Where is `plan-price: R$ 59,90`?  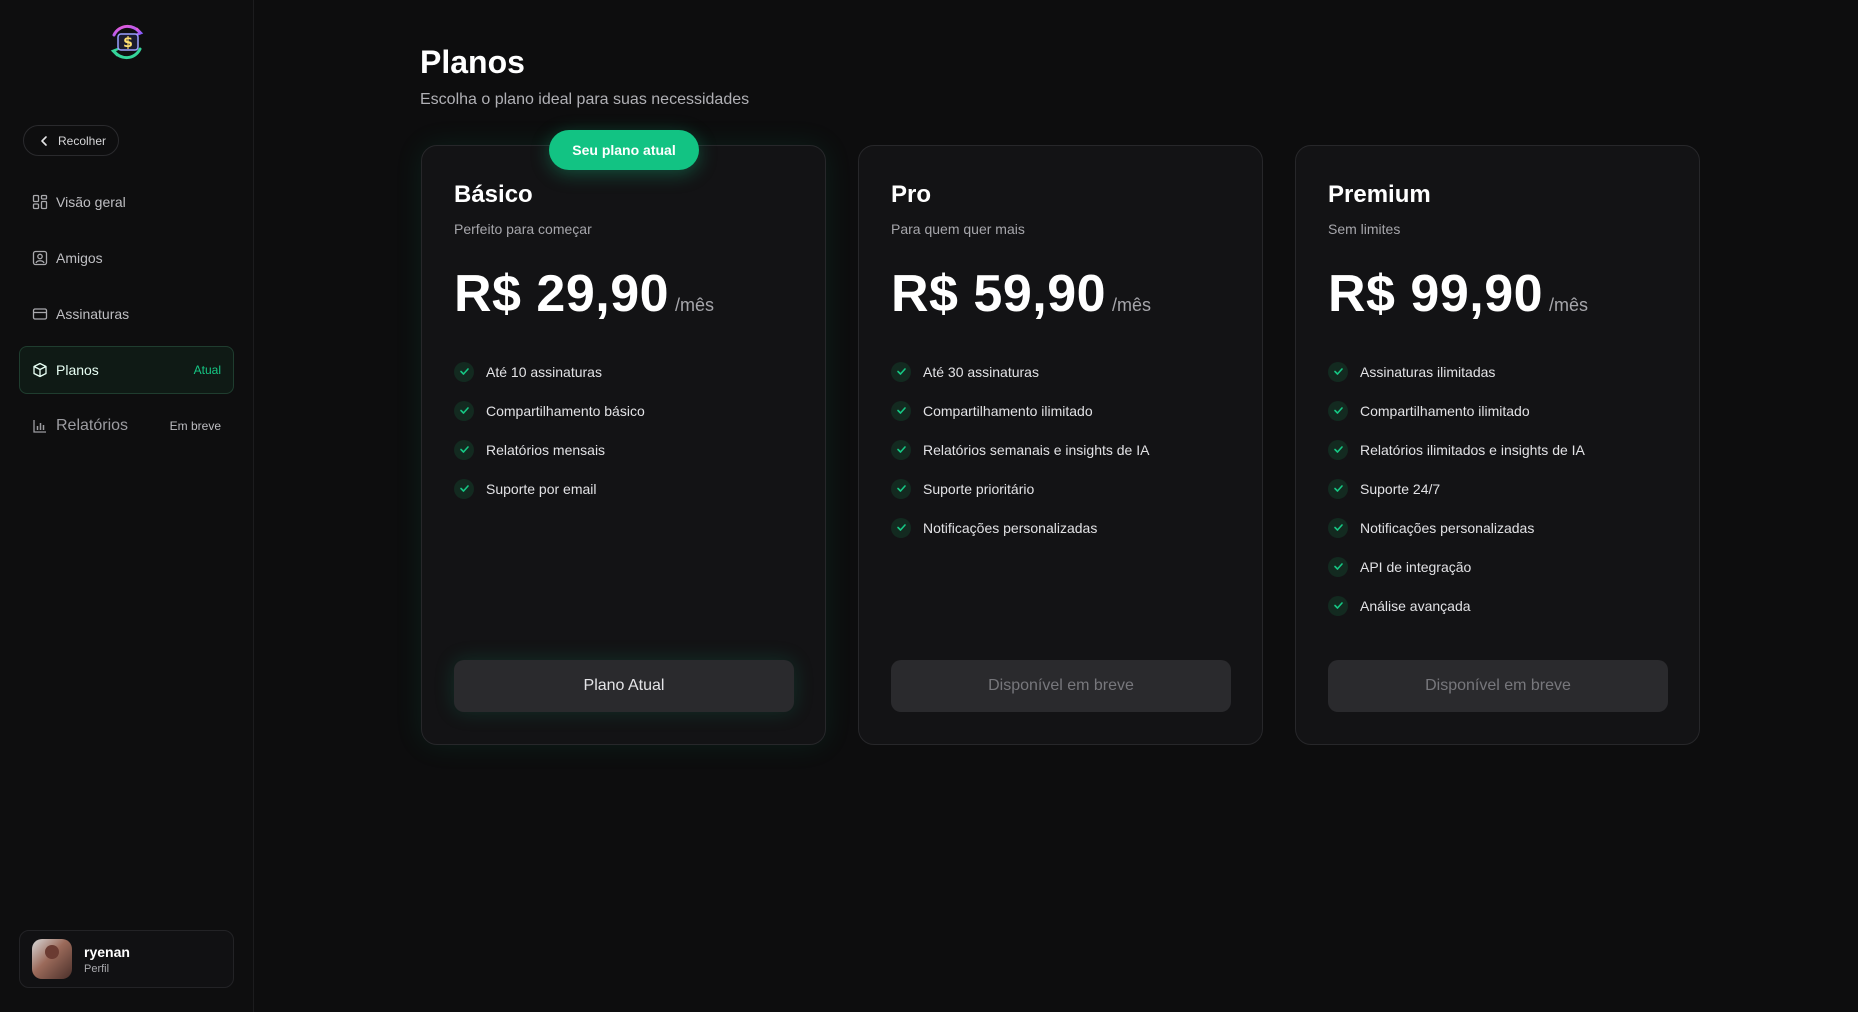
plan-price: R$ 59,90 is located at coordinates (999, 294).